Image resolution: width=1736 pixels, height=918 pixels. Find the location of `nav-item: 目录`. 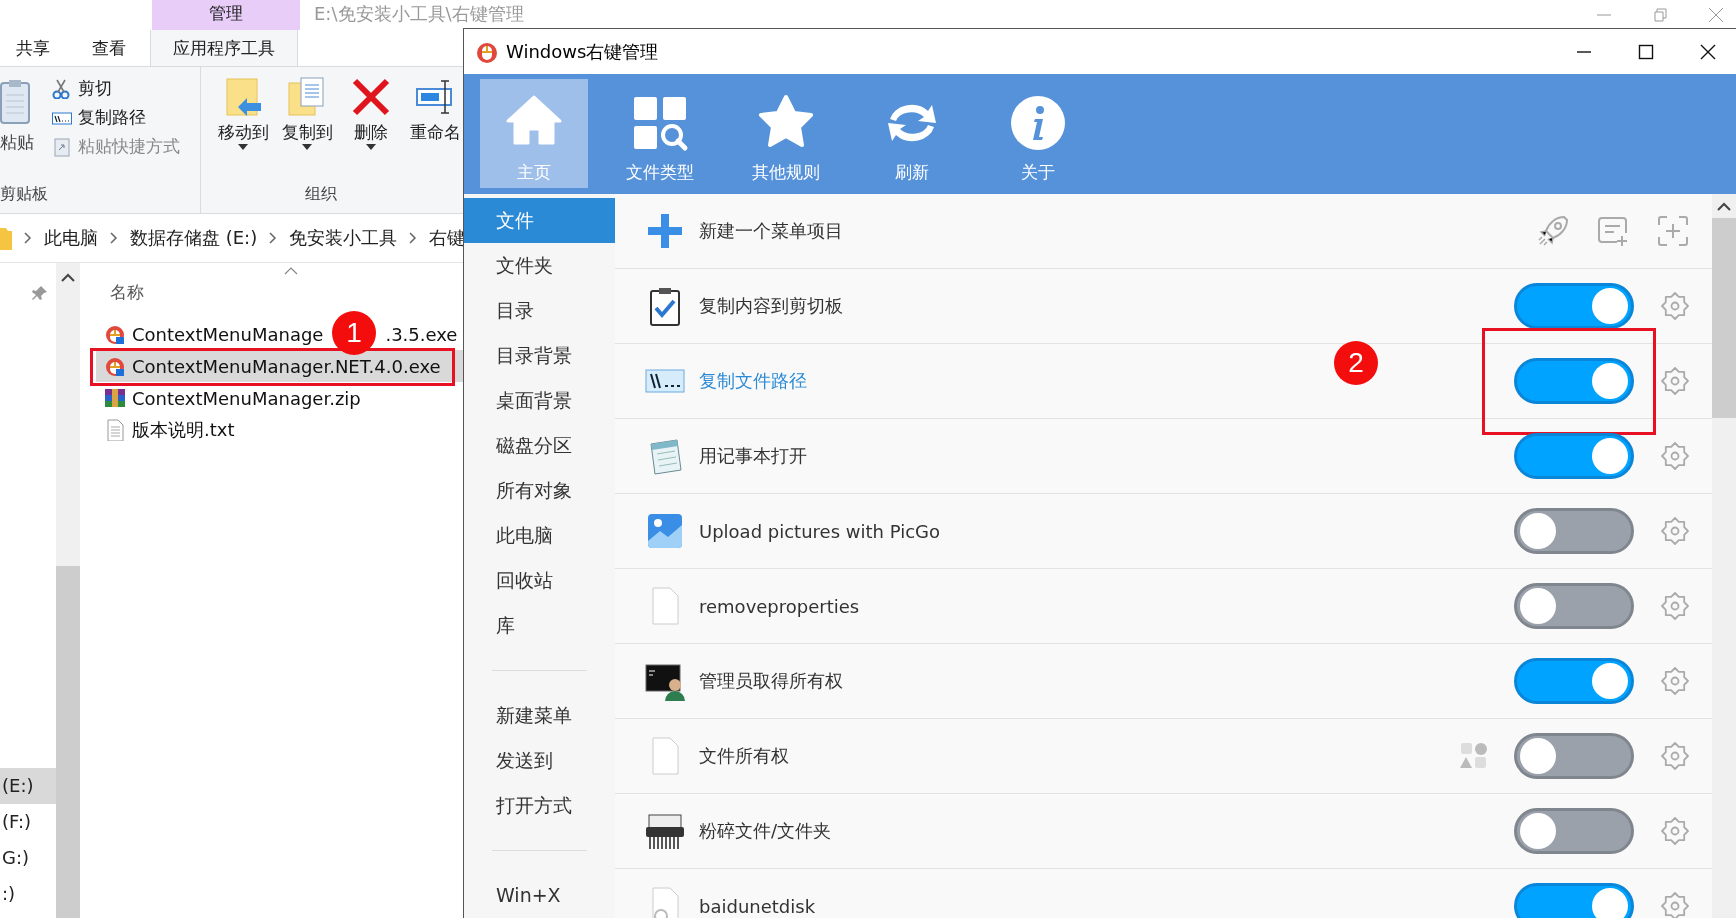

nav-item: 目录 is located at coordinates (539, 310).